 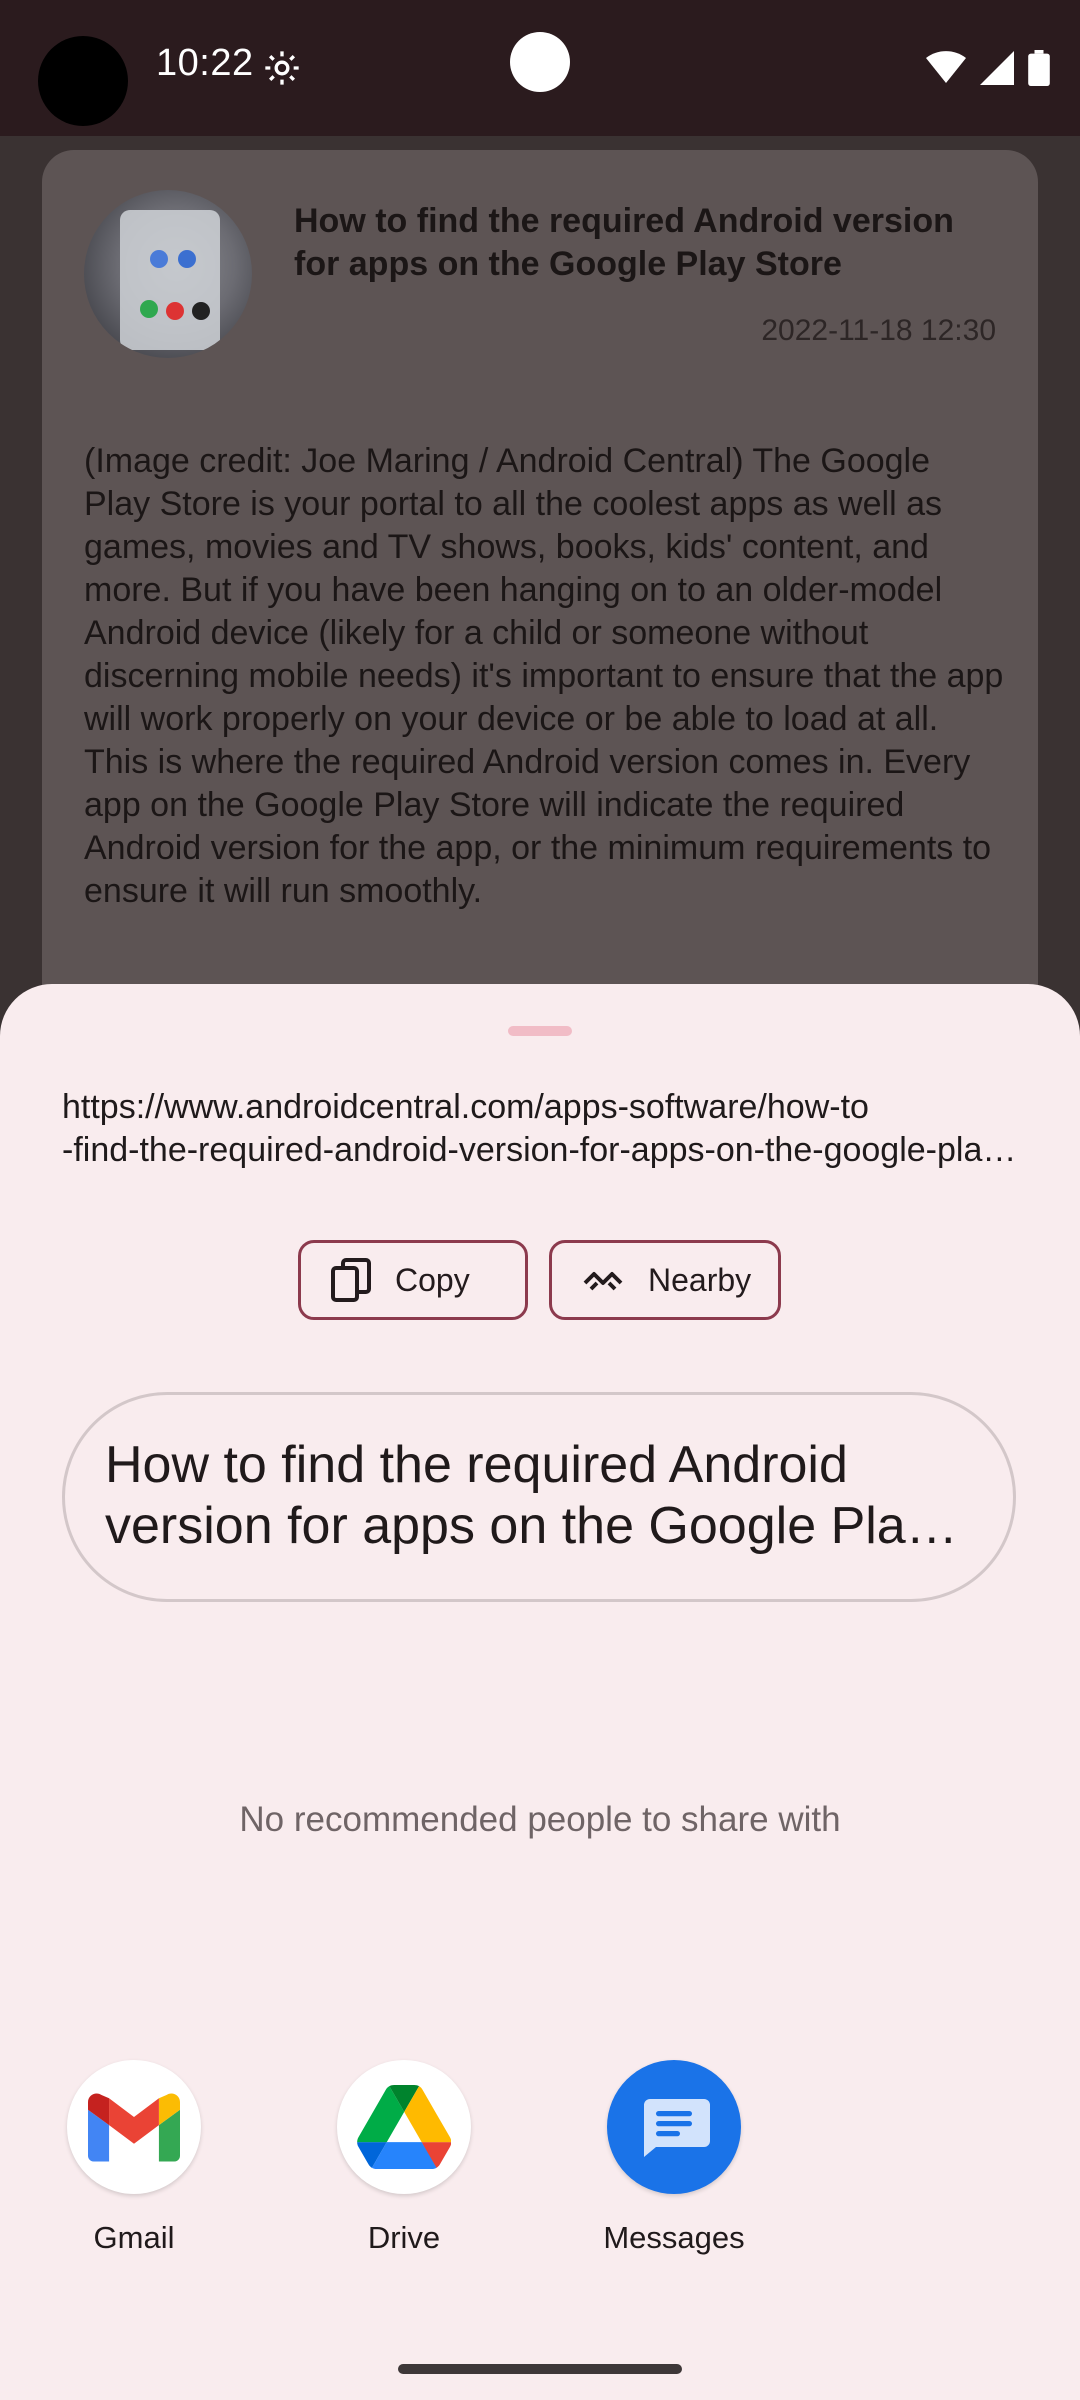 What do you see at coordinates (878, 330) in the screenshot?
I see `article-date: 2022-11-18 12:30` at bounding box center [878, 330].